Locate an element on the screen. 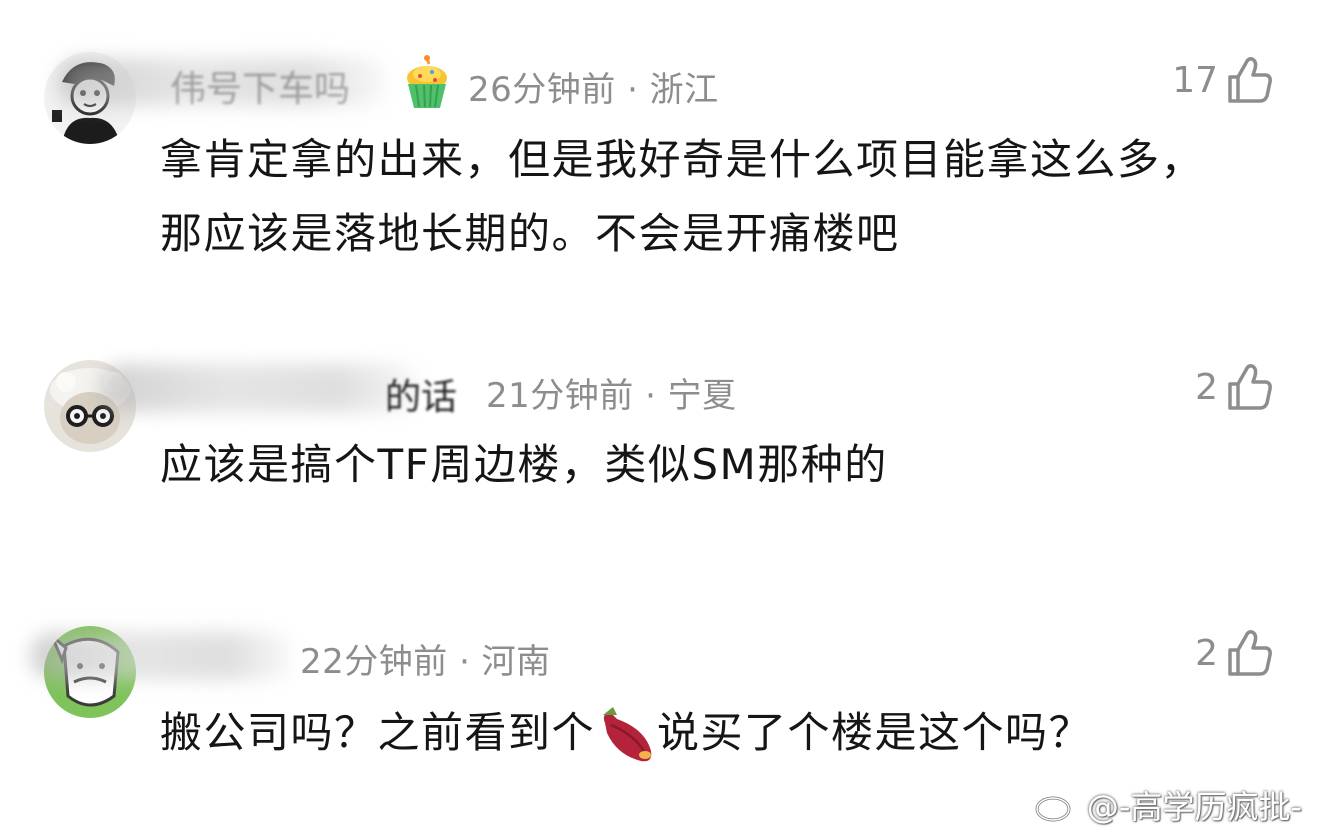 The width and height of the screenshot is (1320, 838). like-count: 17 is located at coordinates (1195, 80).